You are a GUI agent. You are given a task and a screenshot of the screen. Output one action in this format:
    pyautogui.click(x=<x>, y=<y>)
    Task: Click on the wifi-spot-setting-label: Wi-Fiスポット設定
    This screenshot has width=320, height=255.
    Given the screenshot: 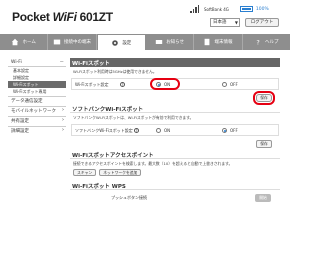 What is the action you would take?
    pyautogui.click(x=92, y=84)
    